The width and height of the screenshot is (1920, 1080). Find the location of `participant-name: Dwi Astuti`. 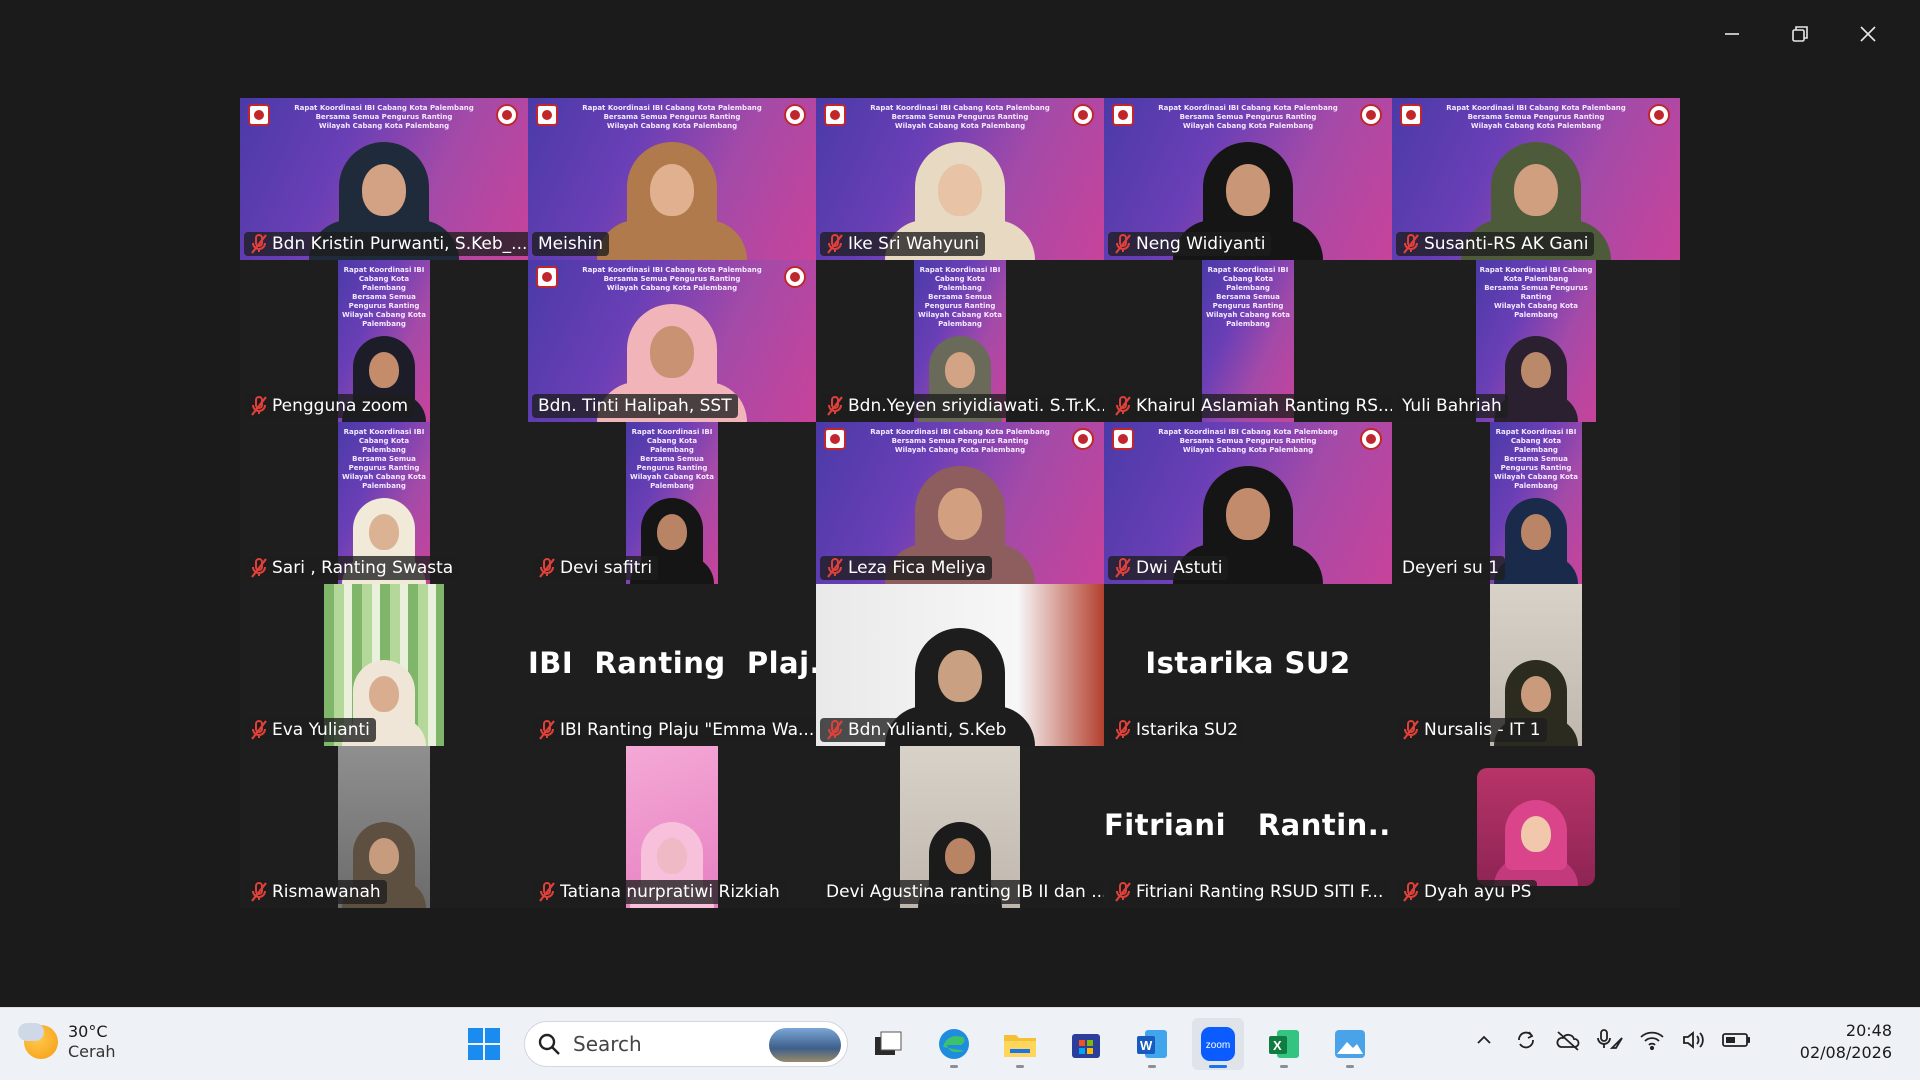

participant-name: Dwi Astuti is located at coordinates (1179, 568).